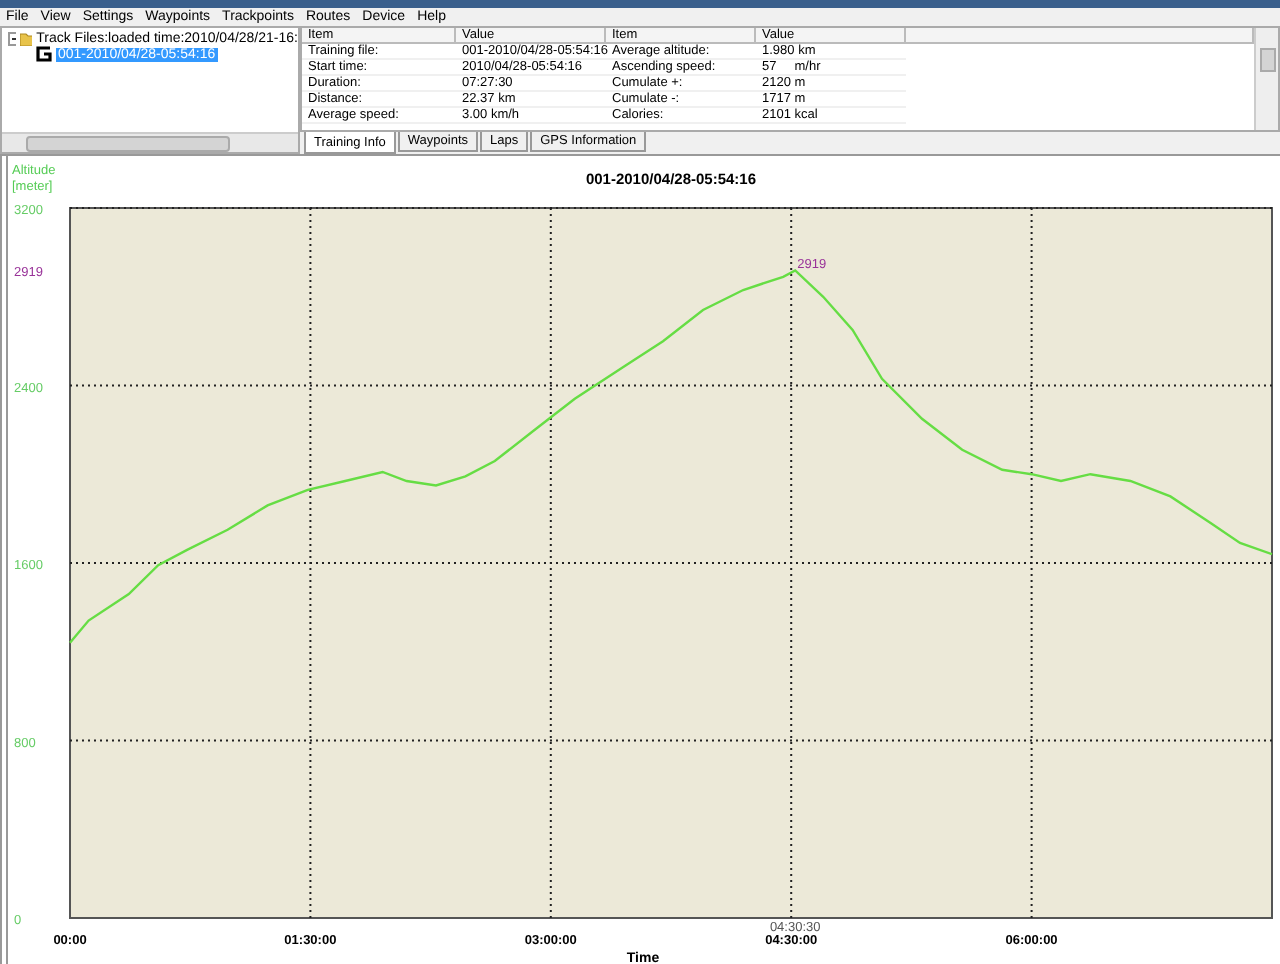 Image resolution: width=1280 pixels, height=964 pixels. What do you see at coordinates (1266, 79) in the screenshot?
I see `vertical-scrollbar` at bounding box center [1266, 79].